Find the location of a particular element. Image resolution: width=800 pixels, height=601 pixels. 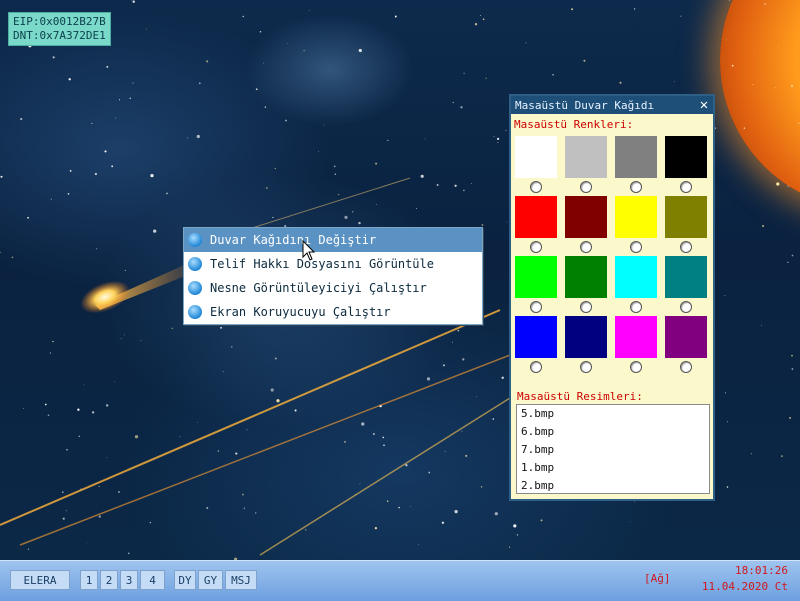

wallpaper-image-list: 5.bmp 6.bmp 7.bmp 1.bmp 2.bmp is located at coordinates (613, 449).